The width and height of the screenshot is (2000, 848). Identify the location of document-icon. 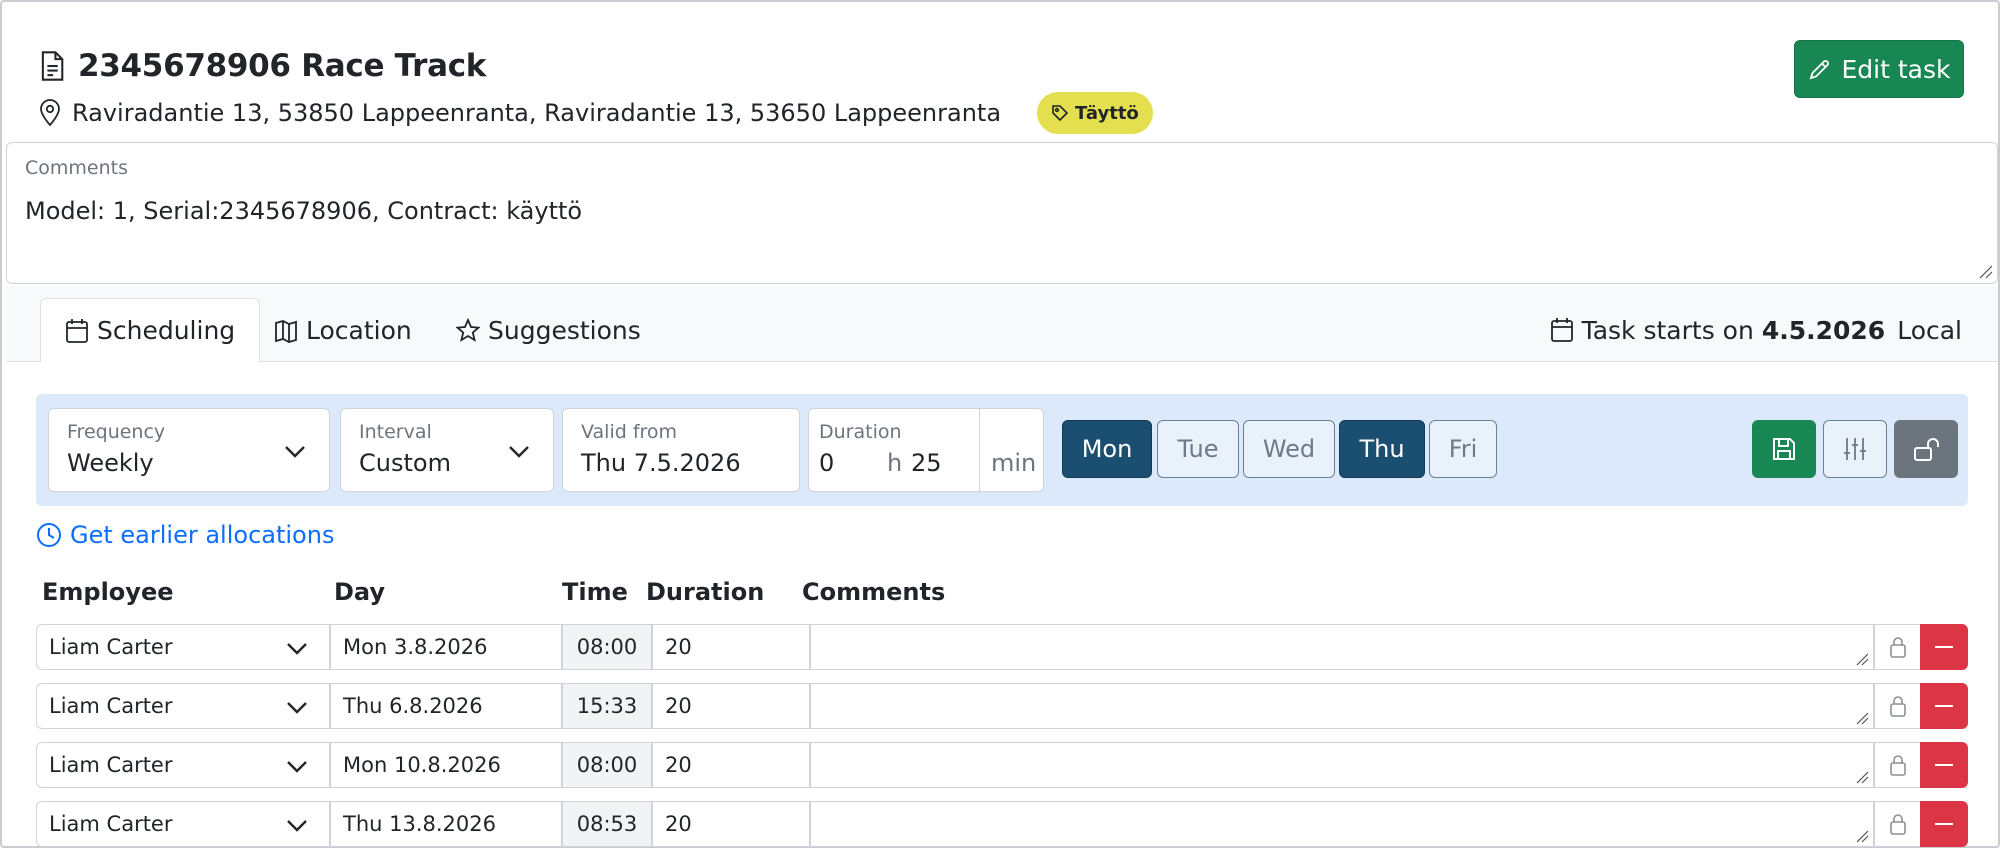
(52, 66).